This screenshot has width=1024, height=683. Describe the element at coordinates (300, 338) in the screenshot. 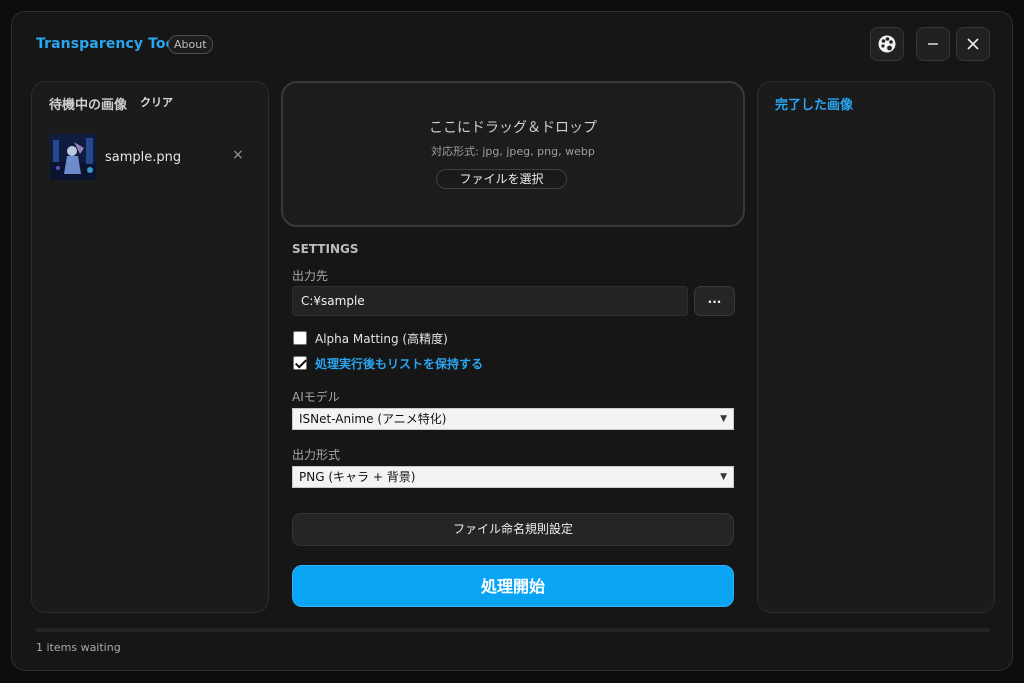

I see `alpha-matting-checkbox` at that location.